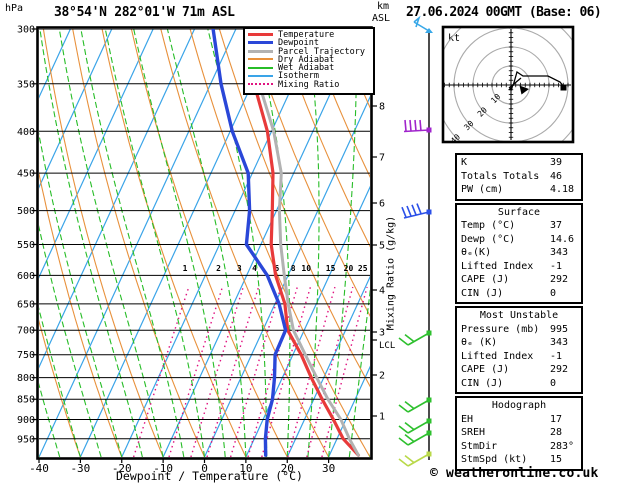  What do you see at coordinates (559, 329) in the screenshot?
I see `index-value: 995` at bounding box center [559, 329].